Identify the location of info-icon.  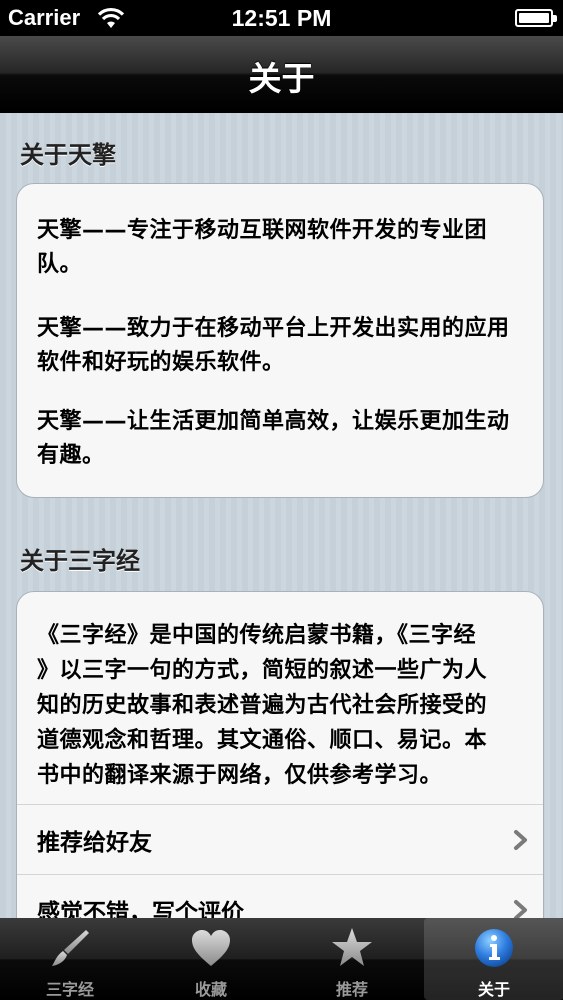
(494, 948).